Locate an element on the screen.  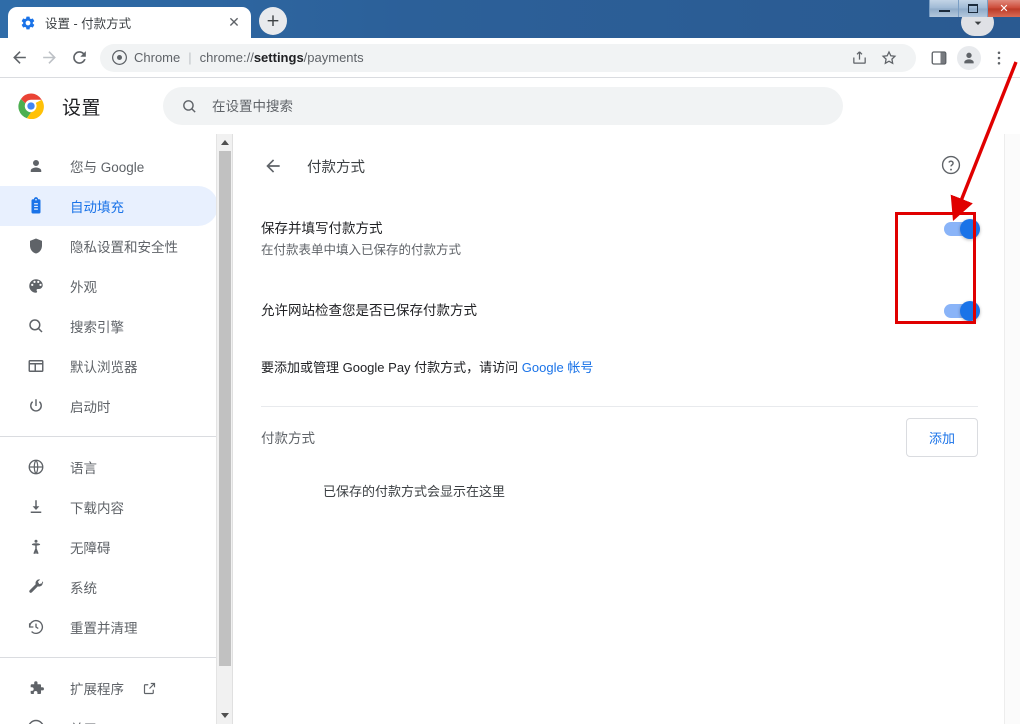
address-bar: Chrome | chrome://settings/payments is located at coordinates (508, 57).